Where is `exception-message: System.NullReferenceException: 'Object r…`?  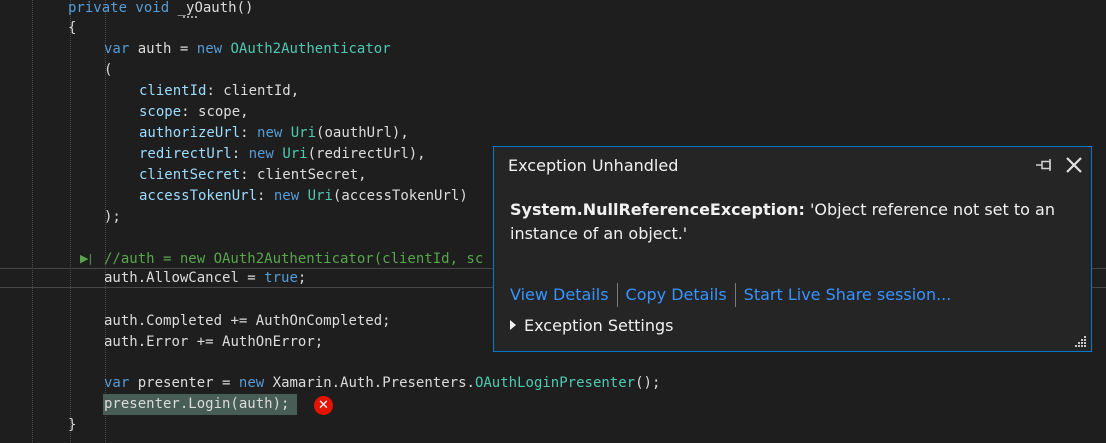
exception-message: System.NullReferenceException: 'Object r… is located at coordinates (790, 222).